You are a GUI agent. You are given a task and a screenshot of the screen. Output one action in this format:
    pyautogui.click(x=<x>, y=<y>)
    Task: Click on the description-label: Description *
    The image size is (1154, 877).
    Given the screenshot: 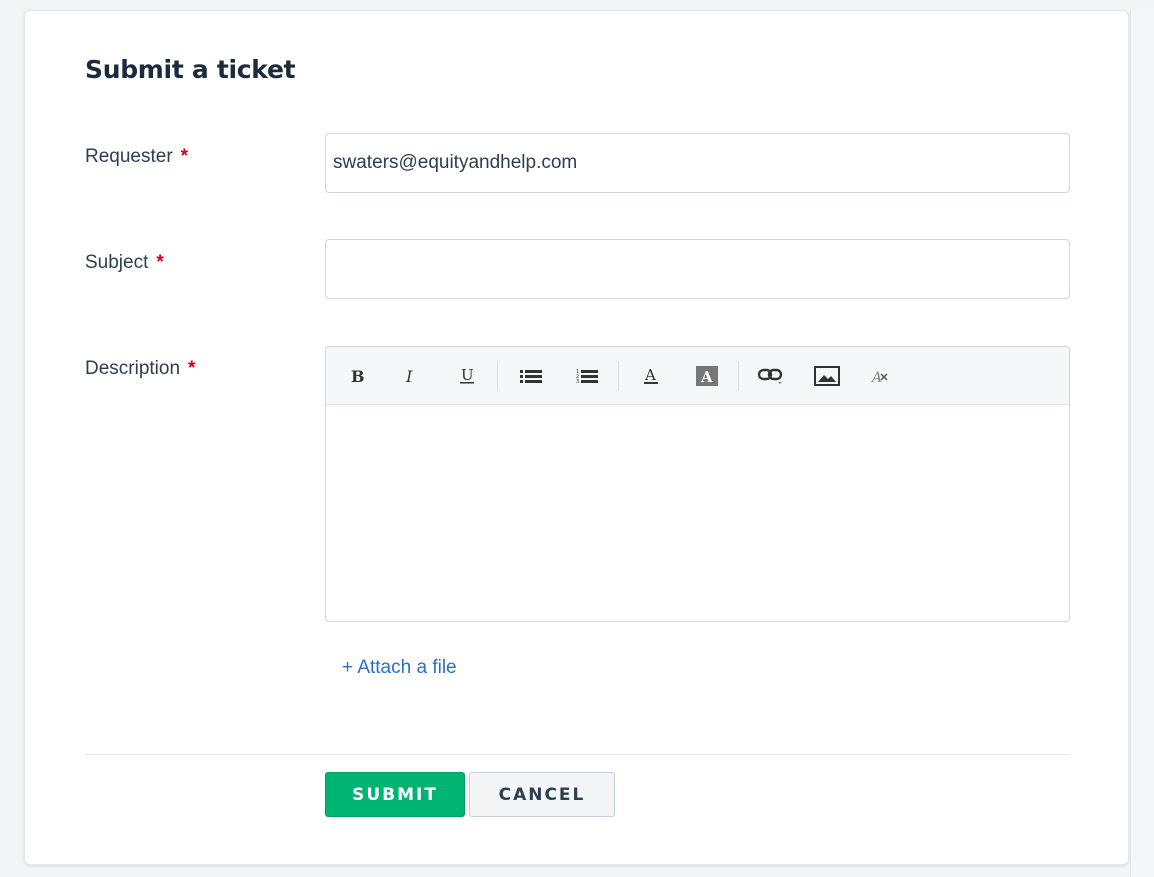 What is the action you would take?
    pyautogui.click(x=140, y=369)
    